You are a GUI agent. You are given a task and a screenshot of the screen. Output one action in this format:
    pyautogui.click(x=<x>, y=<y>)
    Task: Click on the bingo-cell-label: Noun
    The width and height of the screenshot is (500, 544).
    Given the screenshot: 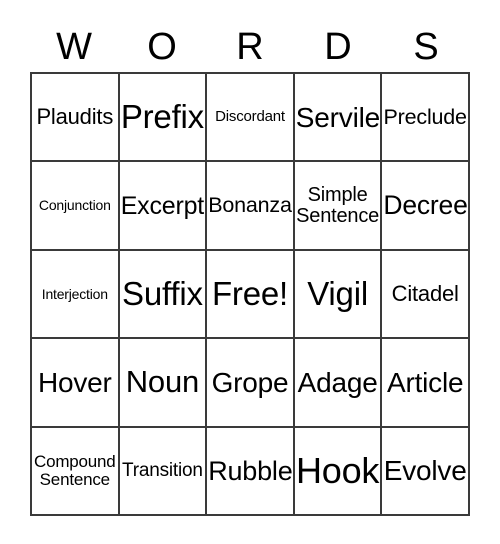 What is the action you would take?
    pyautogui.click(x=162, y=382)
    